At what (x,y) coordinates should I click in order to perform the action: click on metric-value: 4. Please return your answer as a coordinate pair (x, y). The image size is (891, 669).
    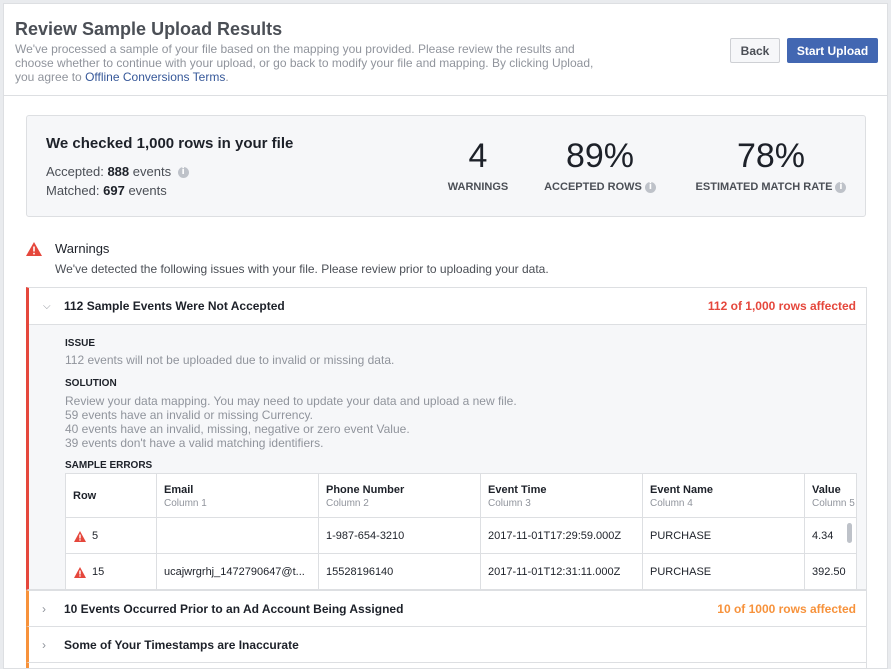
    Looking at the image, I should click on (478, 156).